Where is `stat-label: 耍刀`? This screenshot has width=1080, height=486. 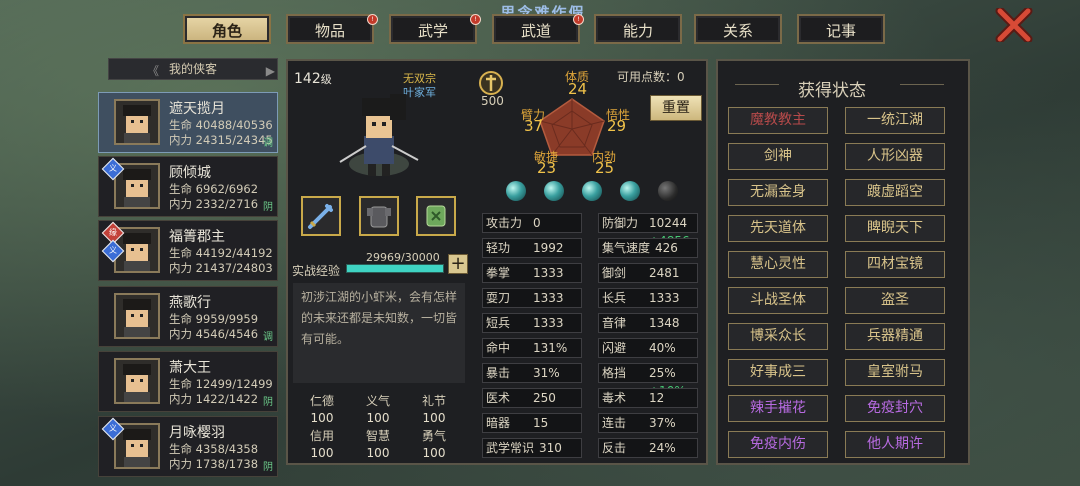 stat-label: 耍刀 is located at coordinates (498, 298).